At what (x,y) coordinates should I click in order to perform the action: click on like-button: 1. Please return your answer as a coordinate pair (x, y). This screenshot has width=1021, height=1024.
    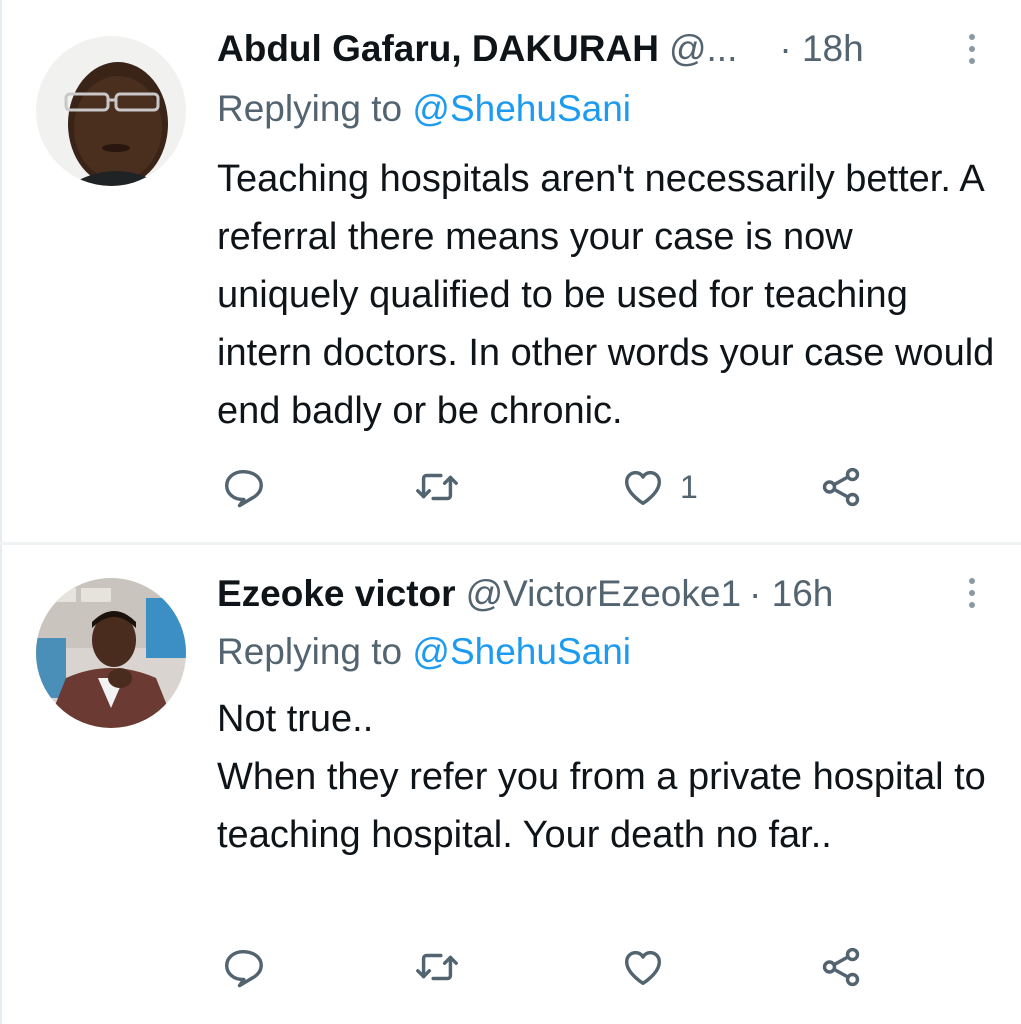
    Looking at the image, I should click on (659, 487).